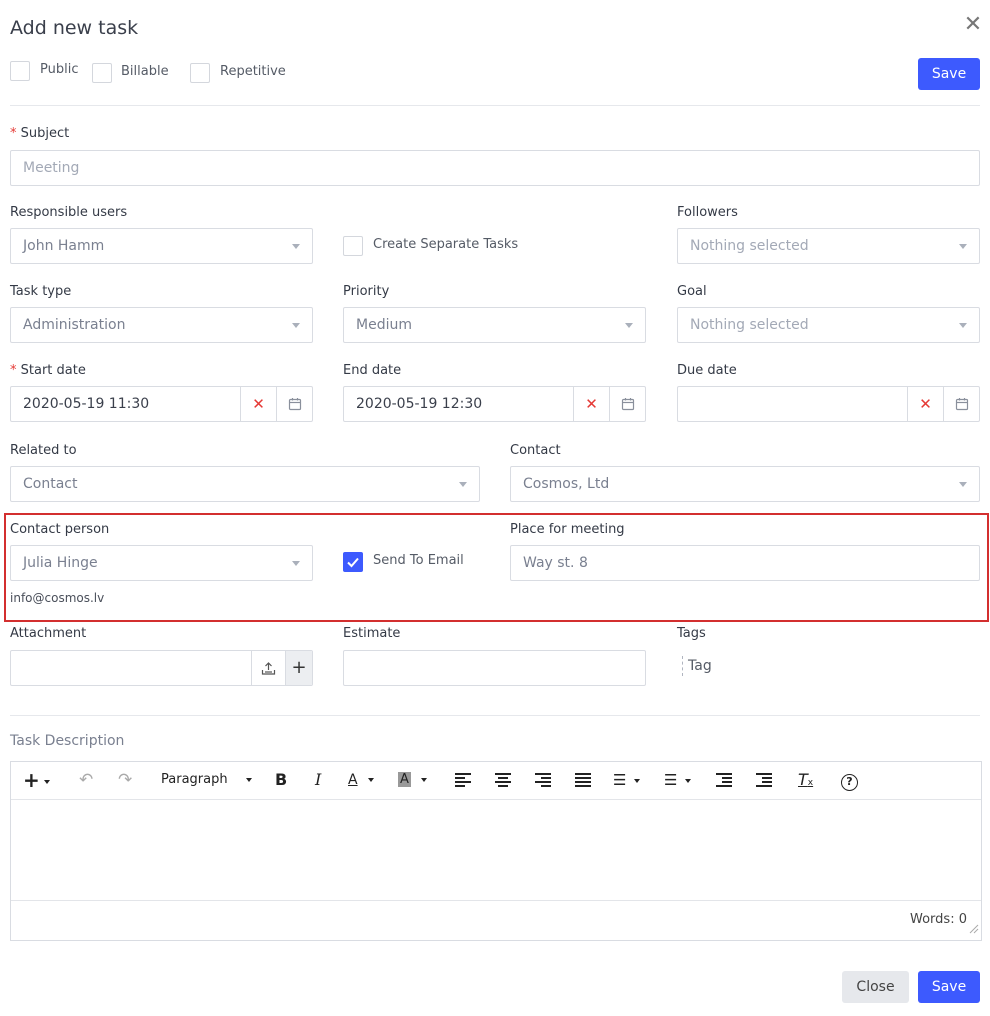 This screenshot has width=990, height=1016. What do you see at coordinates (764, 780) in the screenshot?
I see `indent-icon` at bounding box center [764, 780].